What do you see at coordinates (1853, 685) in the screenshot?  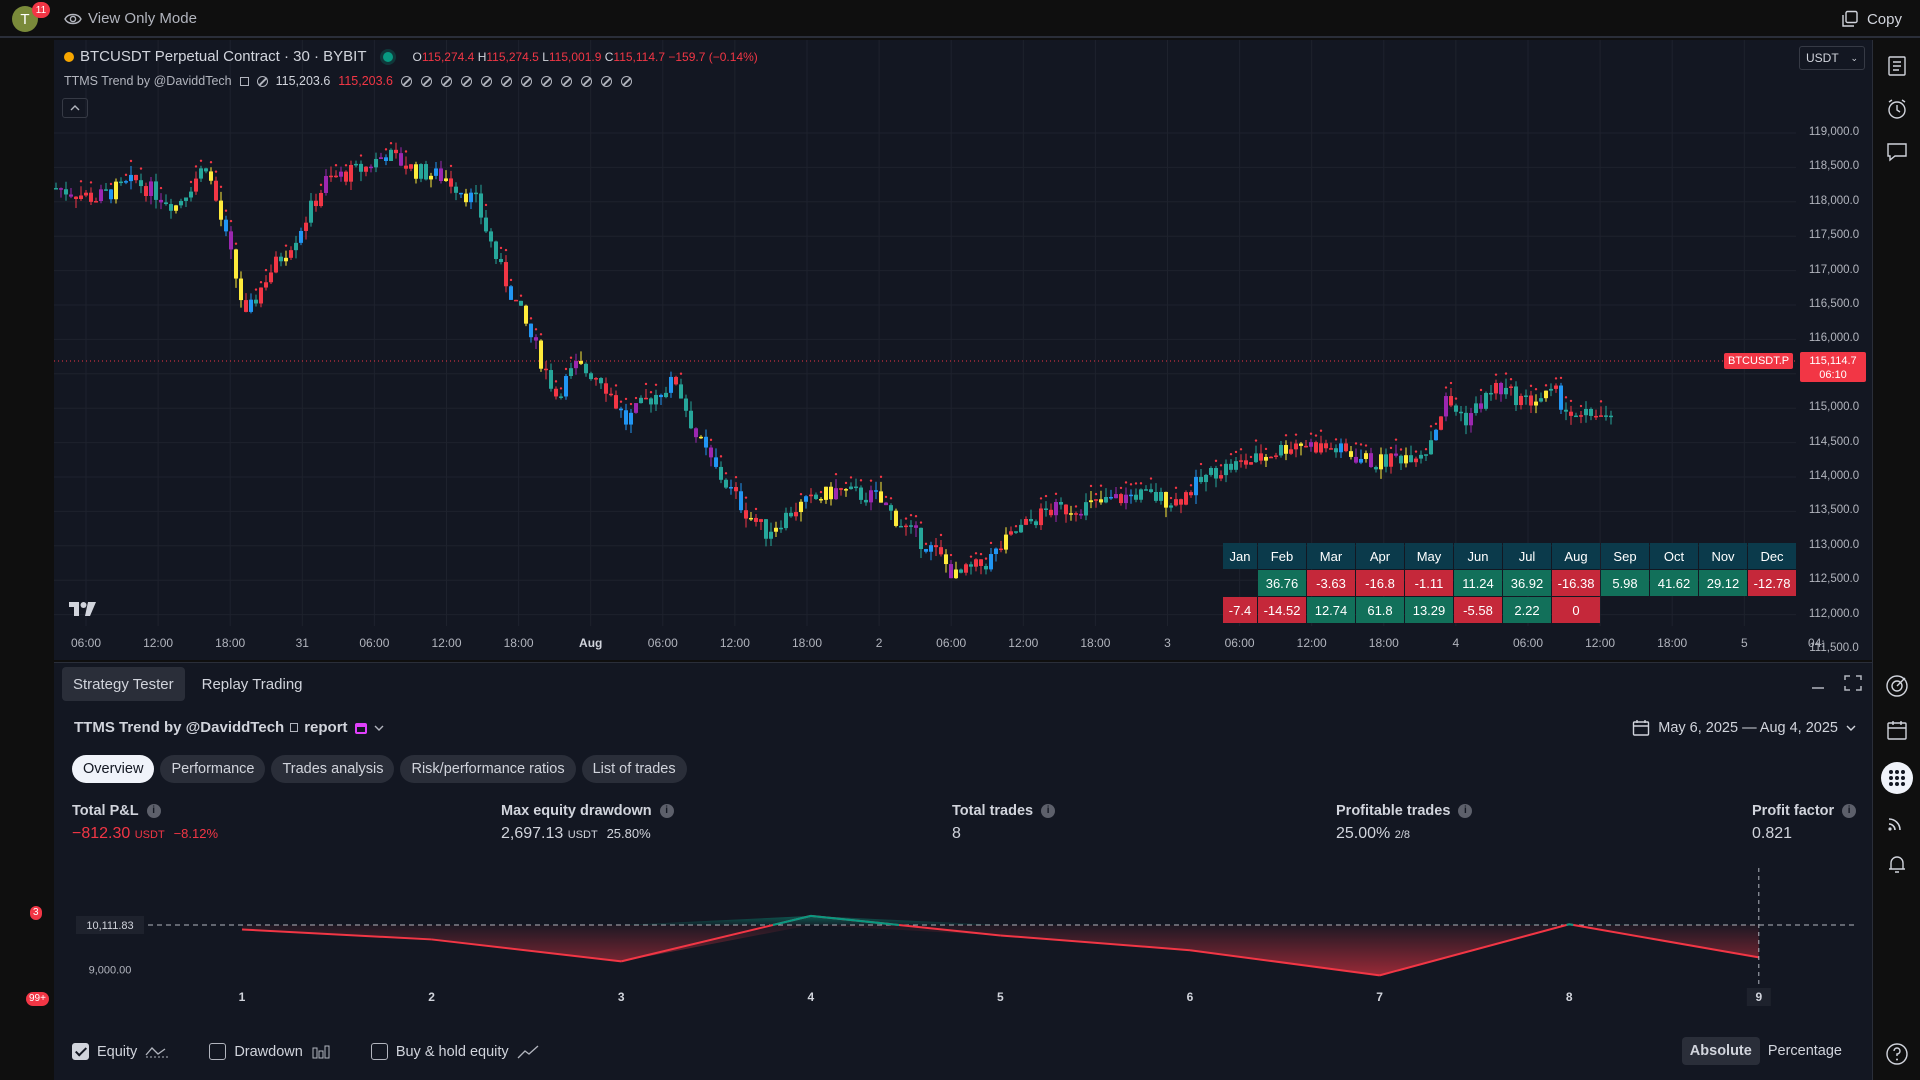 I see `maximize-panel-button` at bounding box center [1853, 685].